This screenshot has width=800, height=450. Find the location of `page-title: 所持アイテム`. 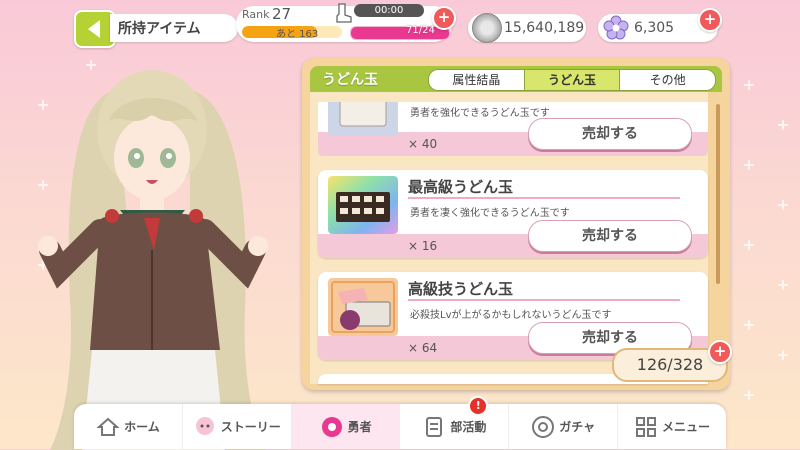

page-title: 所持アイテム is located at coordinates (174, 28).